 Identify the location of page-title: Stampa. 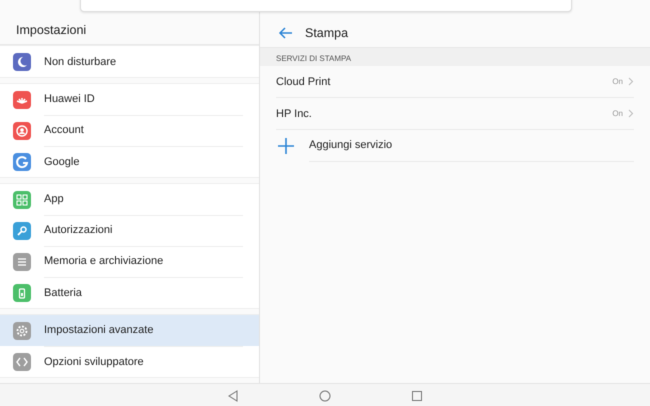
(326, 33).